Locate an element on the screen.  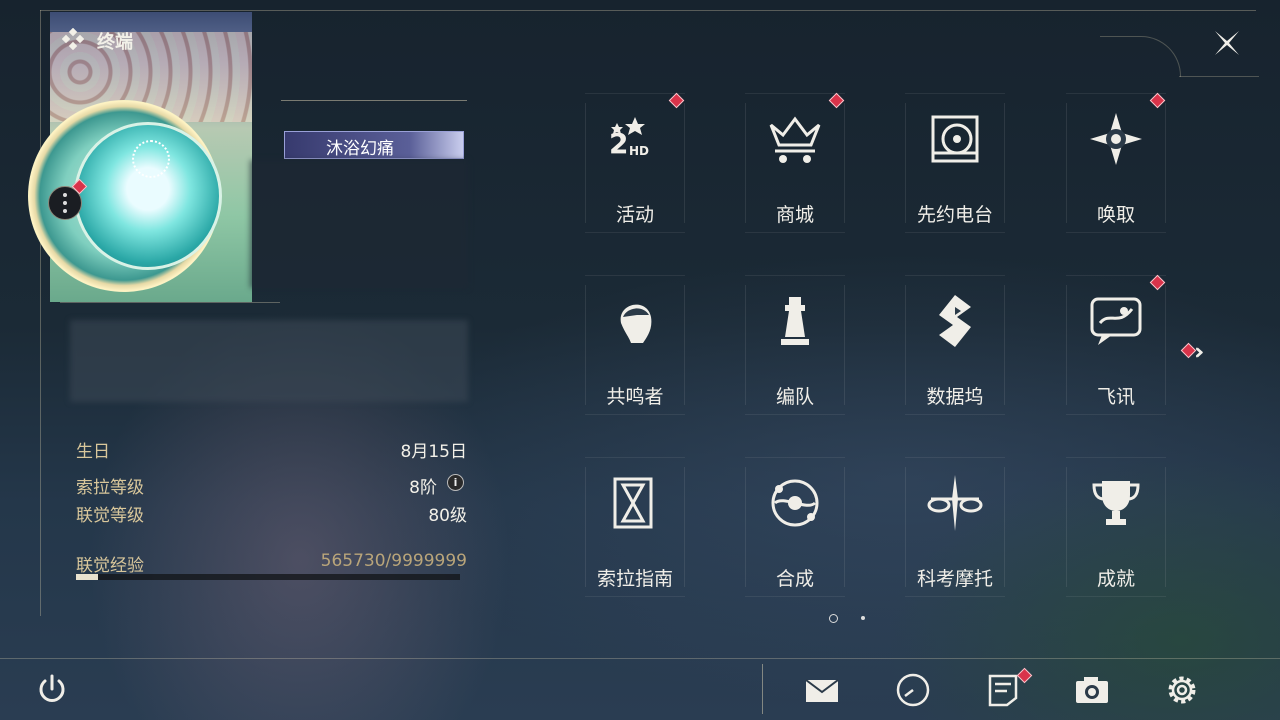
convene-compass-icon is located at coordinates (1116, 139).